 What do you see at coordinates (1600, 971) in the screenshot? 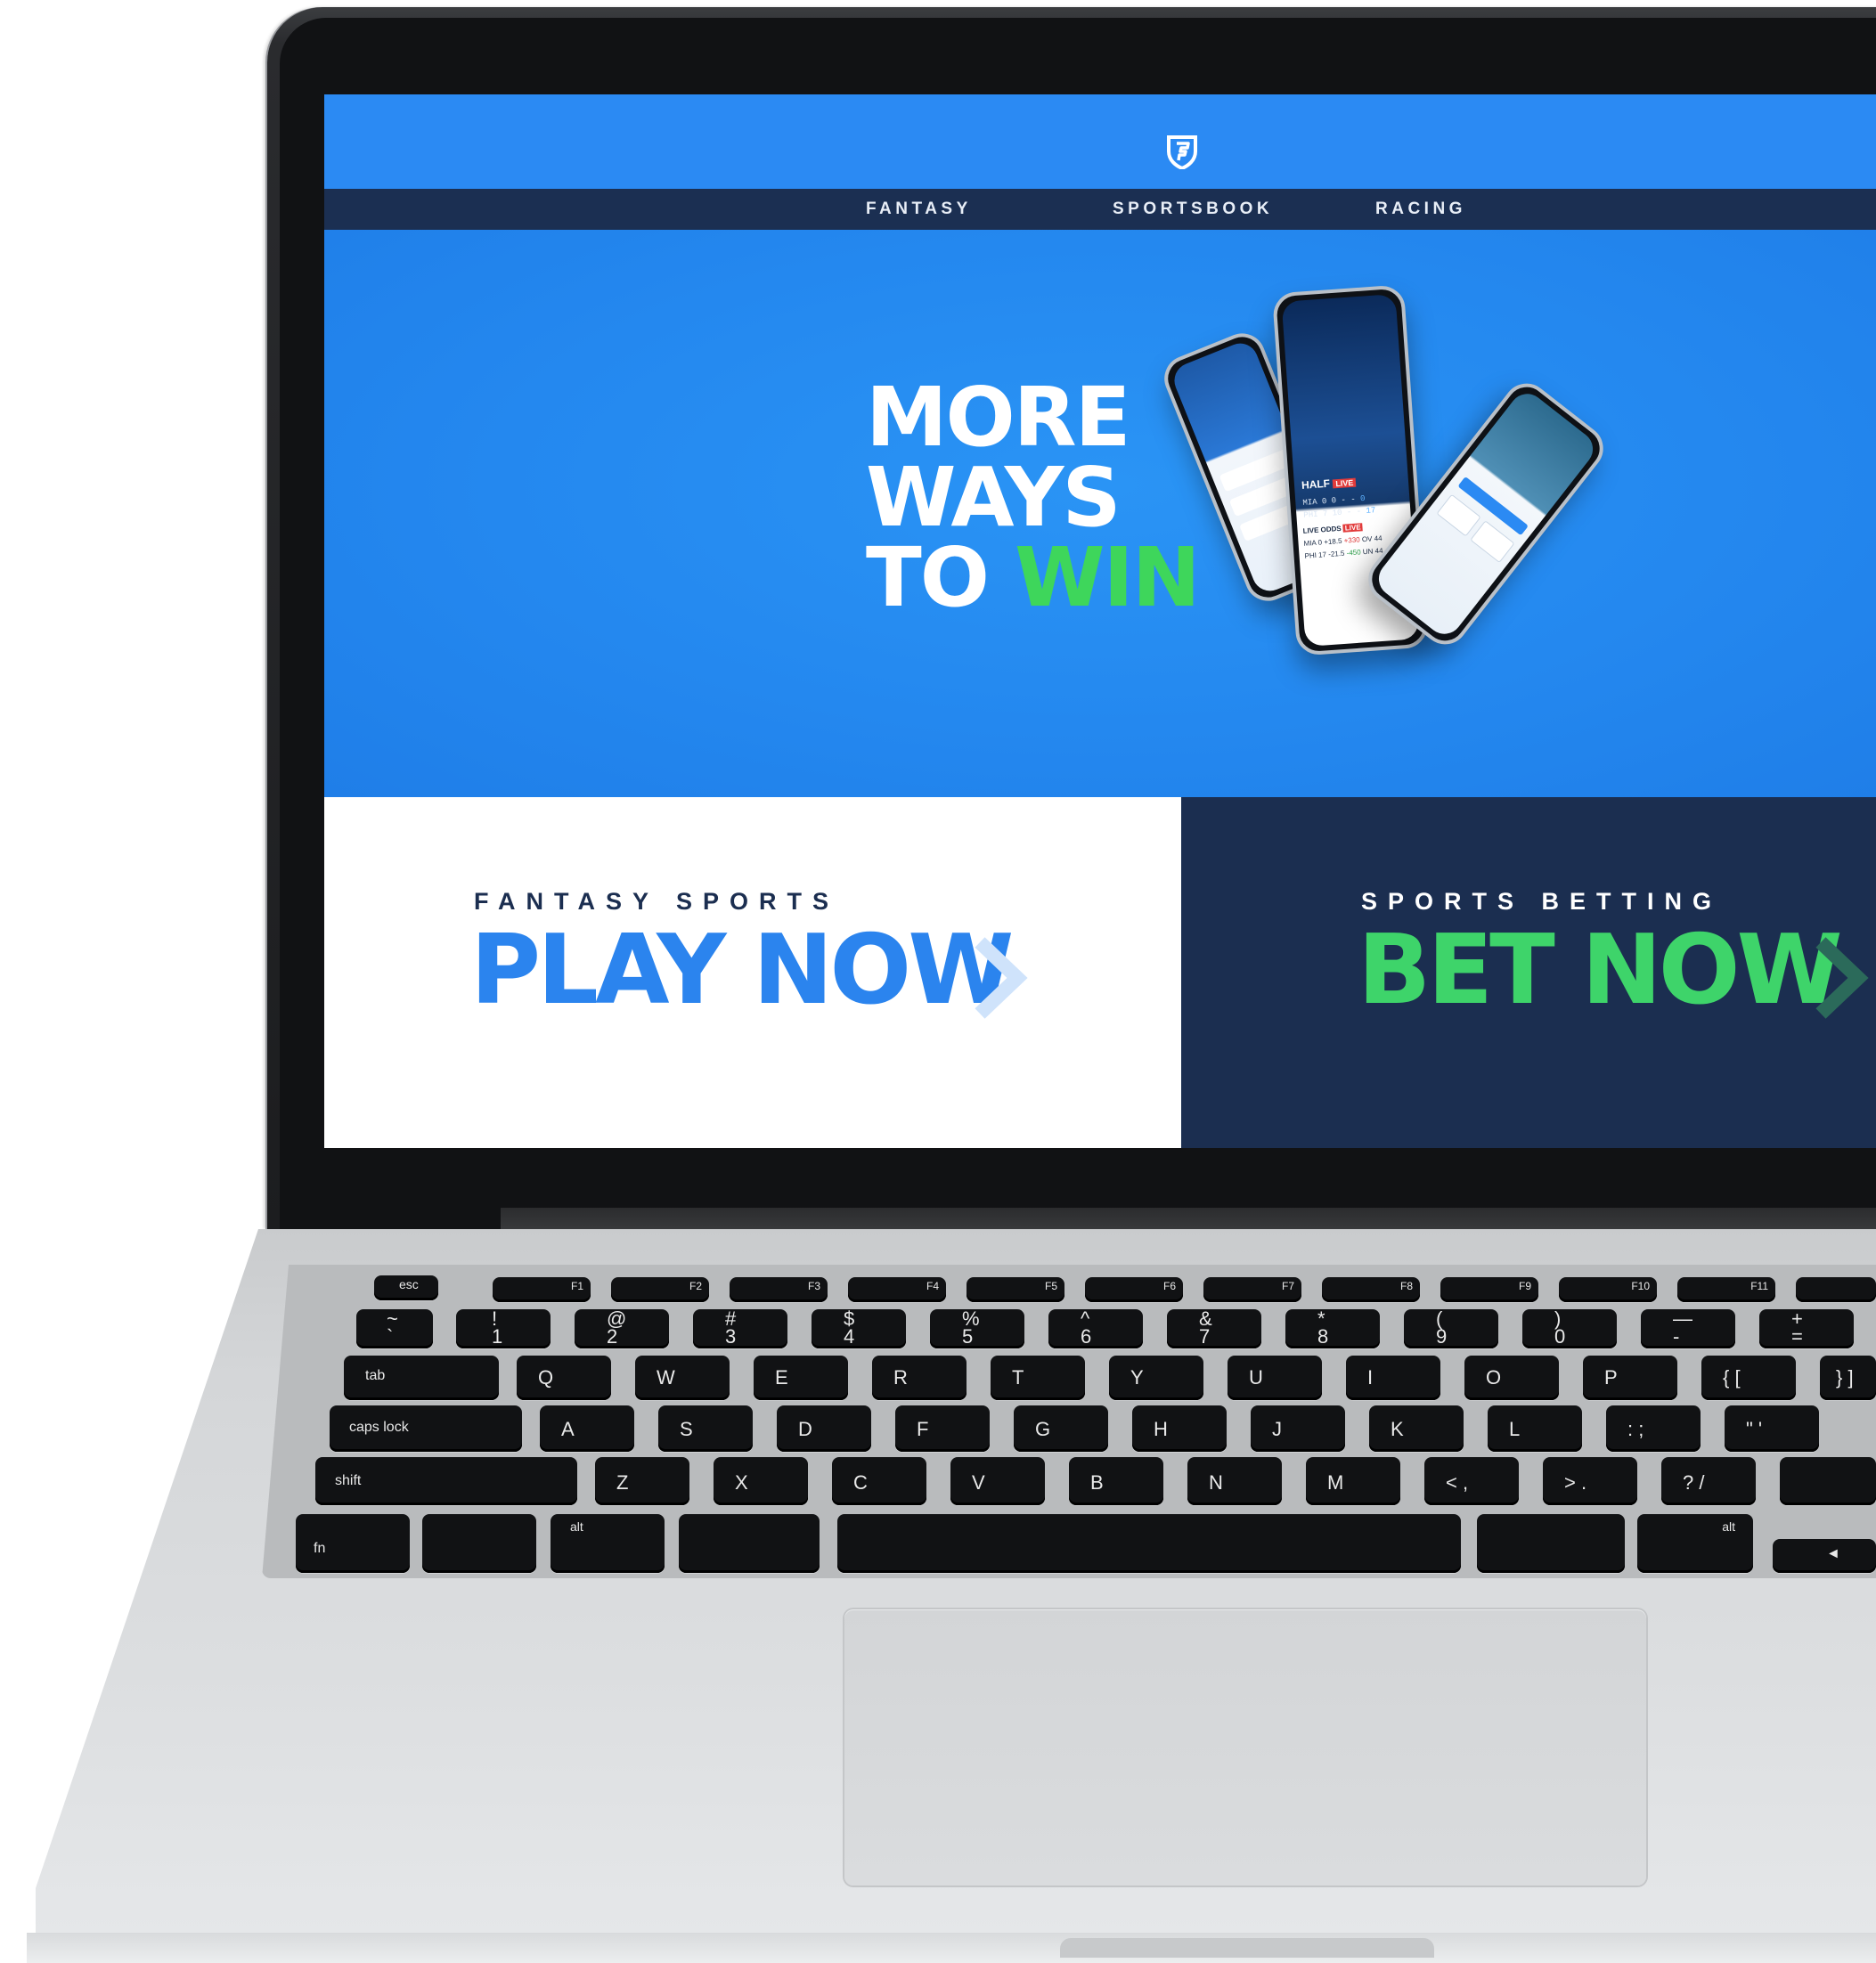
I see `bet-now-button: BET NOW` at bounding box center [1600, 971].